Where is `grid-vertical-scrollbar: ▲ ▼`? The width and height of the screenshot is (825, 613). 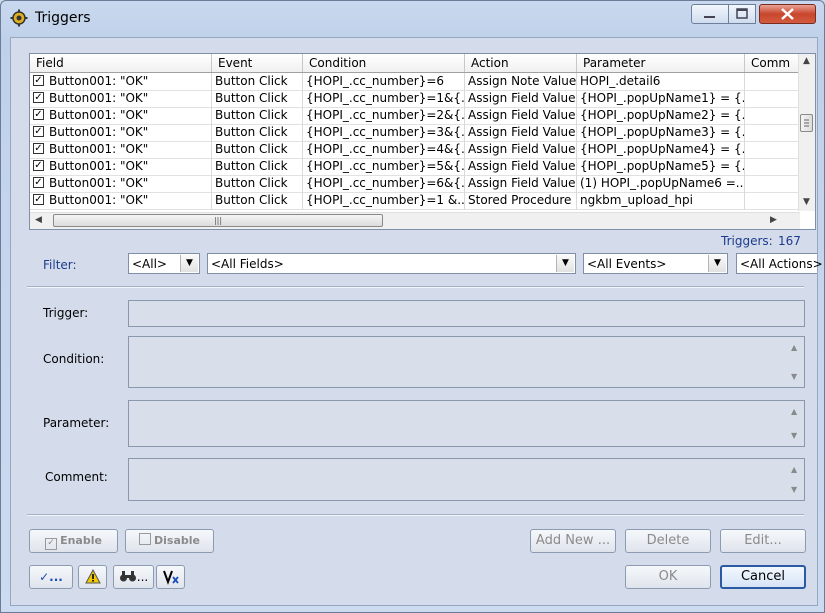
grid-vertical-scrollbar: ▲ ▼ is located at coordinates (806, 132).